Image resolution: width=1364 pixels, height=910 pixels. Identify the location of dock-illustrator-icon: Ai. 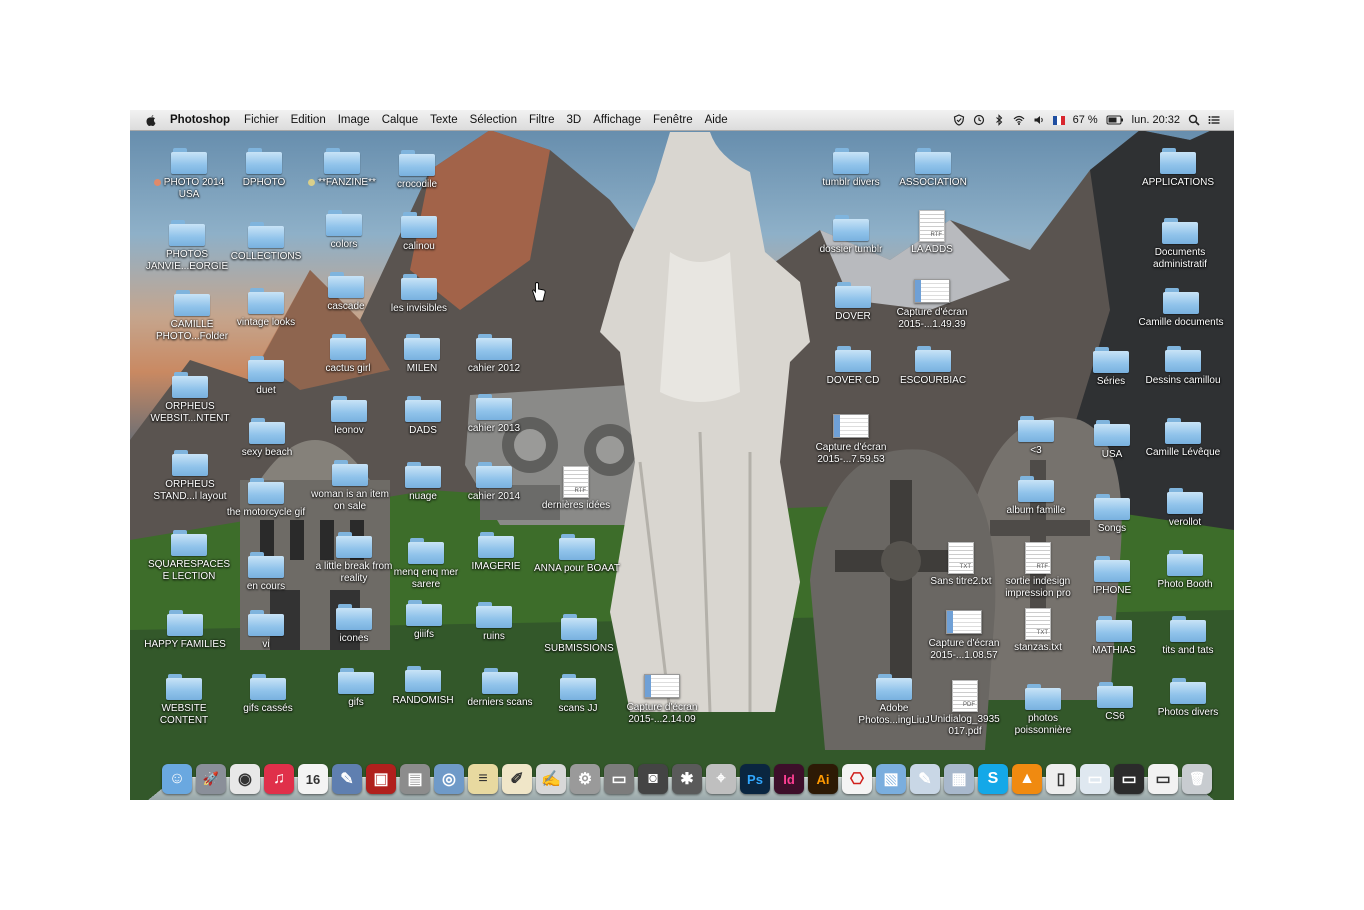
(823, 779).